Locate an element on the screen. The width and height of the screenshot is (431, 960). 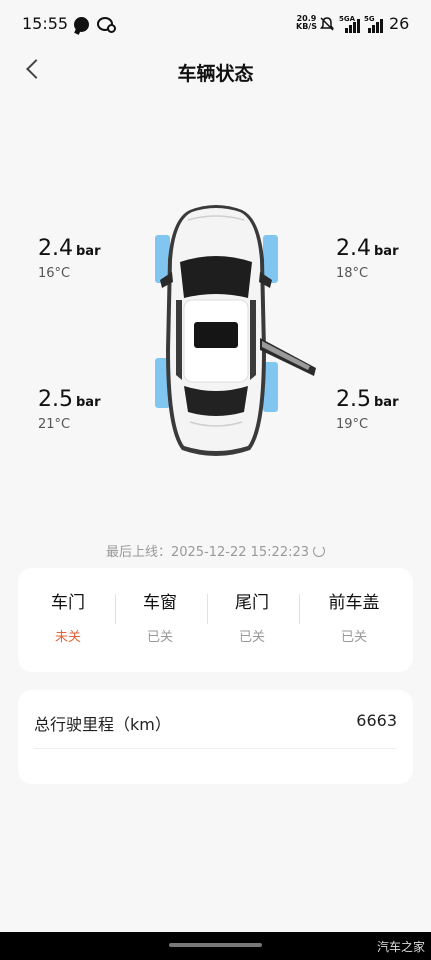
mute-icon is located at coordinates (327, 24).